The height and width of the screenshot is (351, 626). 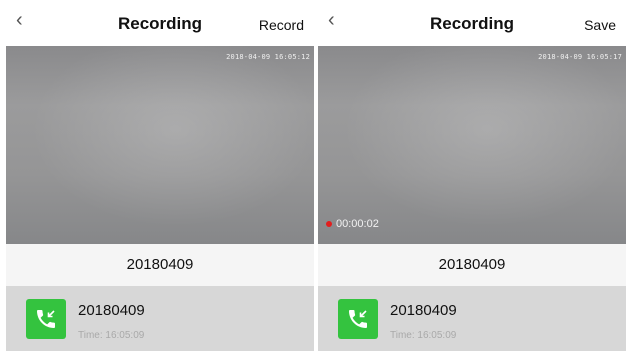 I want to click on record-button: Record, so click(x=281, y=25).